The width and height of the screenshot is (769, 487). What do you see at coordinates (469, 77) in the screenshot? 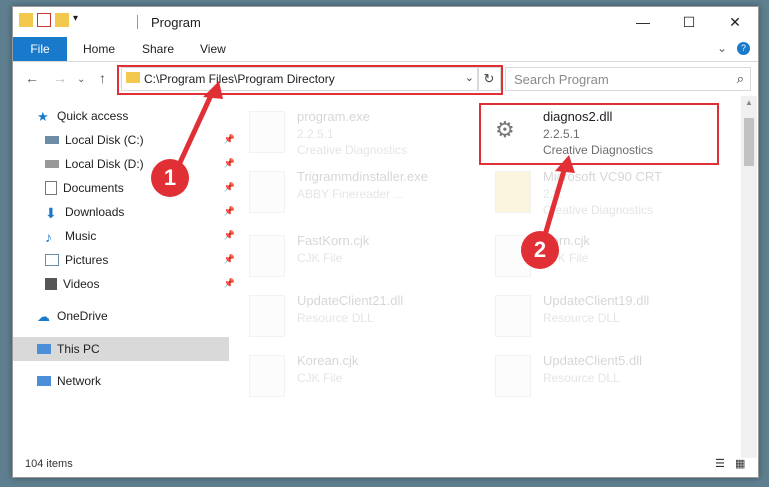
I see `chevron-down-icon: ⌄` at bounding box center [469, 77].